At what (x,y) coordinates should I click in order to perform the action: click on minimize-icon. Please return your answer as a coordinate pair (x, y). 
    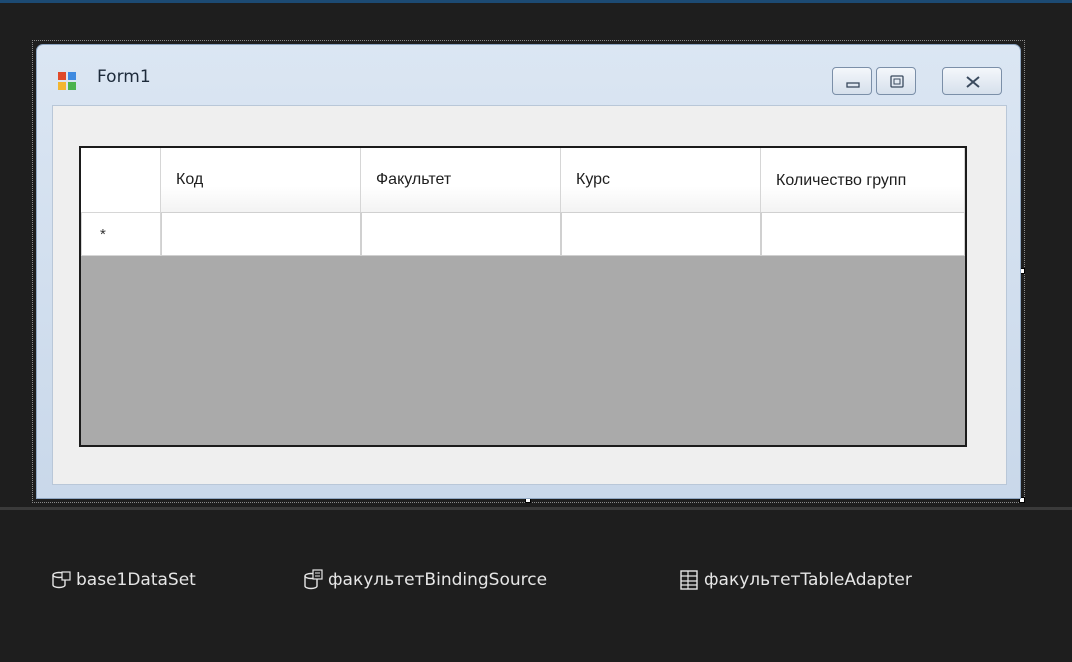
    Looking at the image, I should click on (853, 85).